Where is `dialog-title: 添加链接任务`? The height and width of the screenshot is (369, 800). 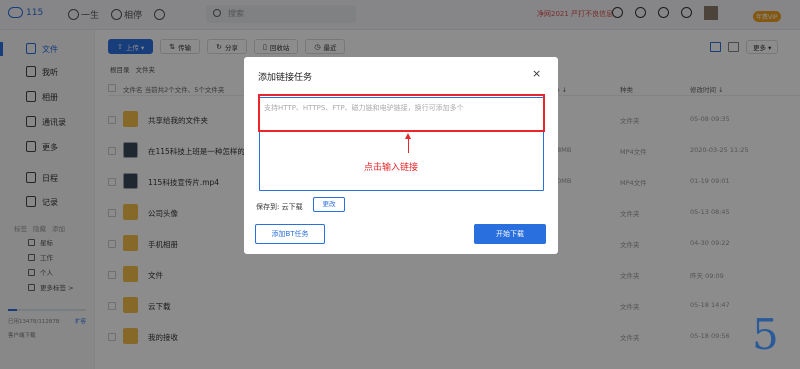 dialog-title: 添加链接任务 is located at coordinates (285, 78).